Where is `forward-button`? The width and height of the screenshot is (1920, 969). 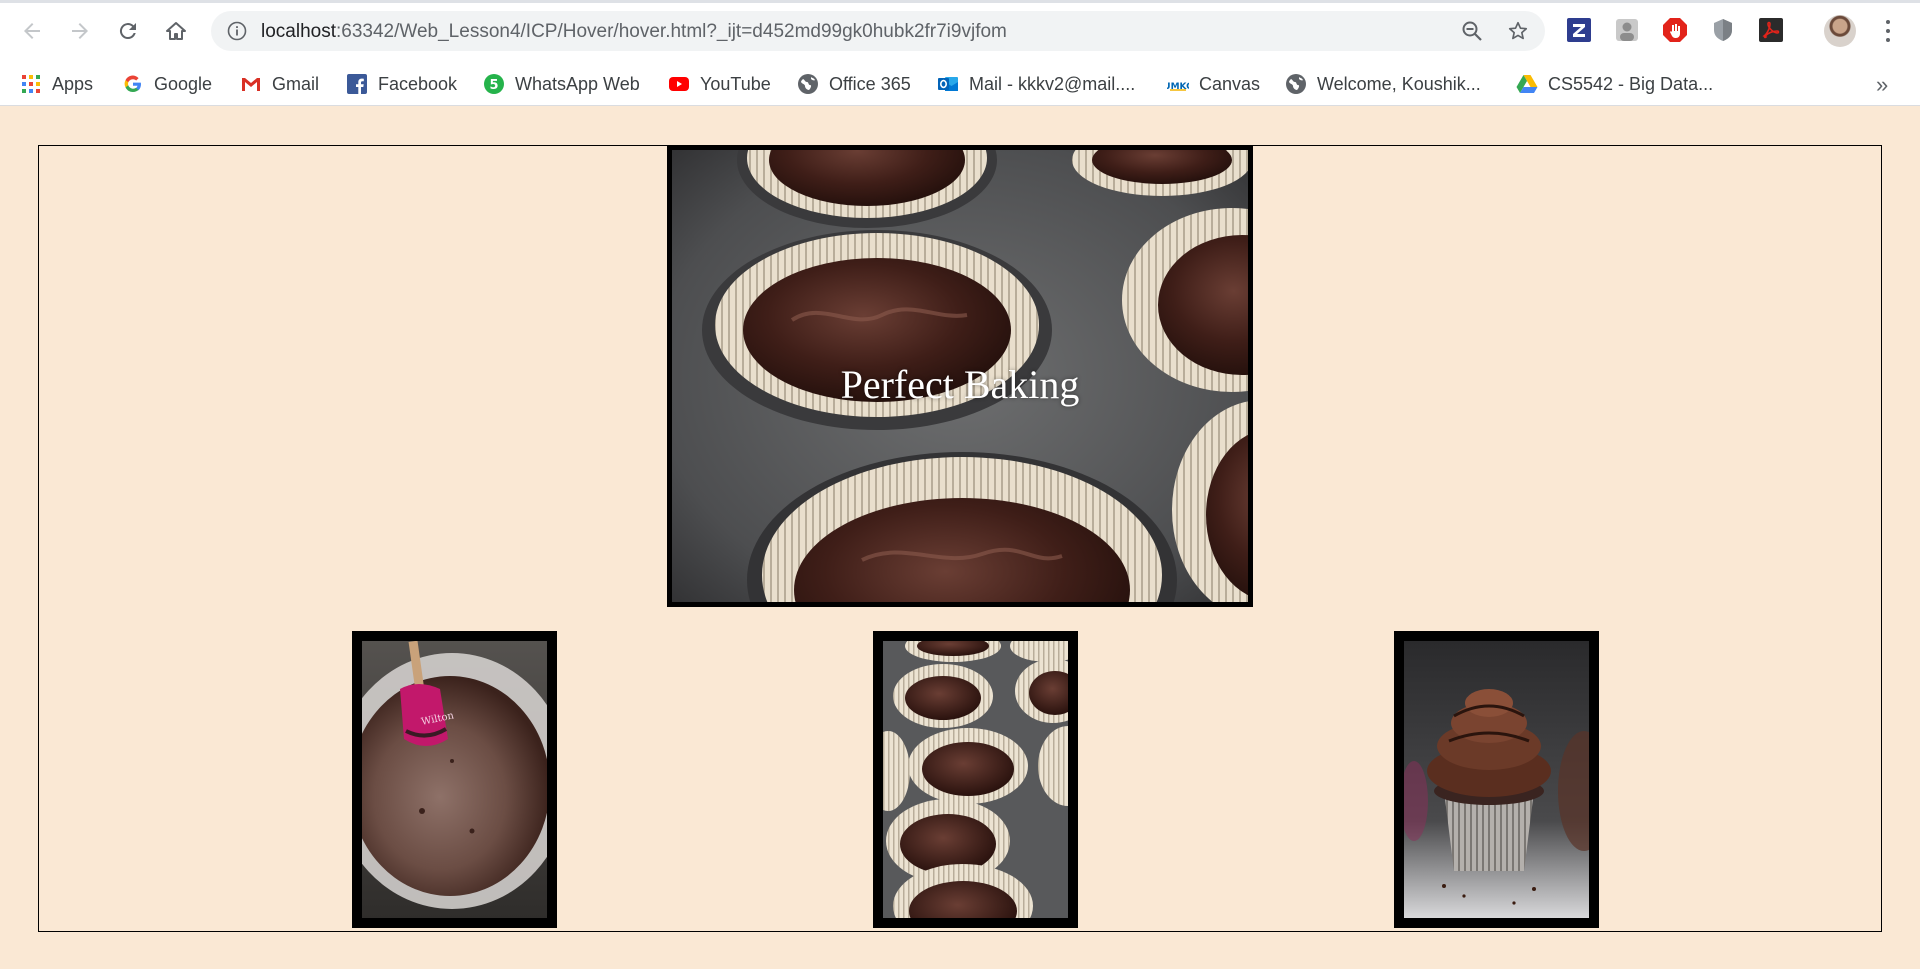 forward-button is located at coordinates (80, 31).